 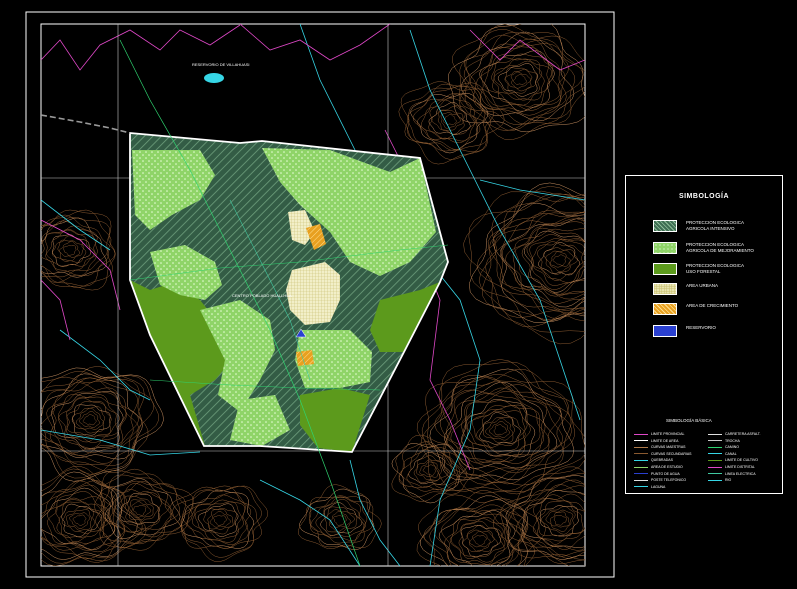 I want to click on cartographic-symbol: LIMITE DISTRITAL, so click(x=734, y=467).